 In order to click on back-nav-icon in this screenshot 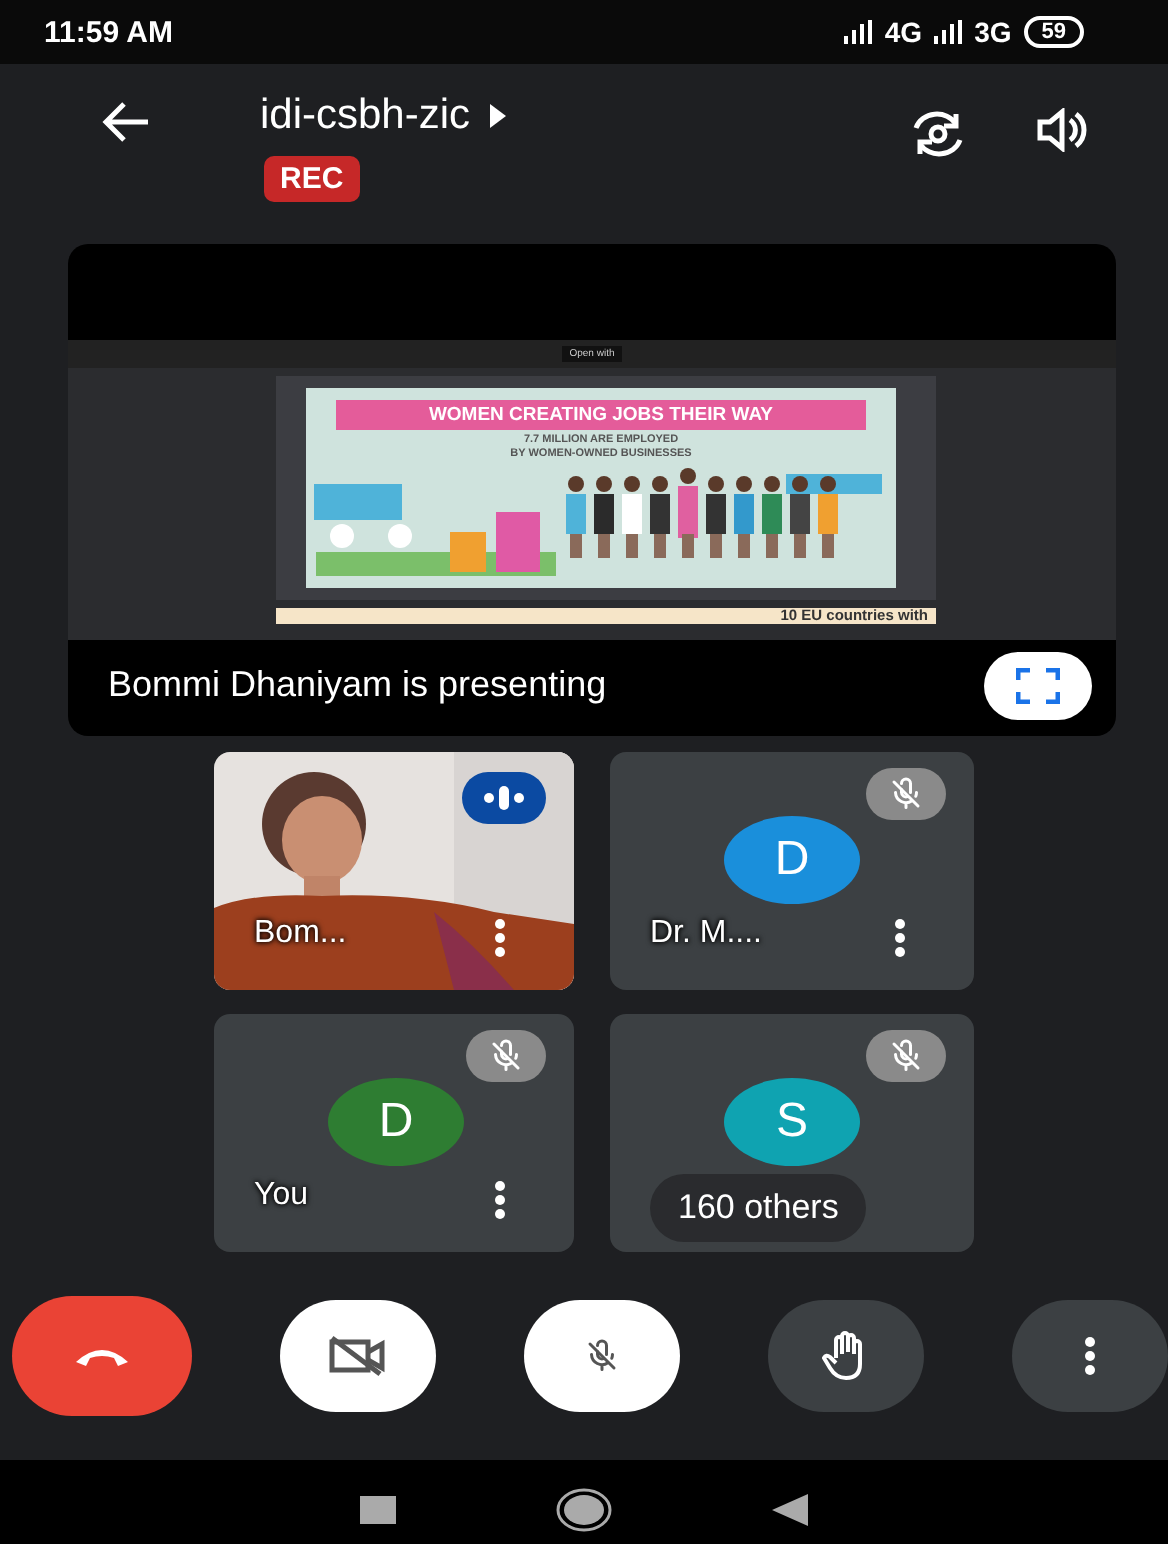, I will do `click(790, 1510)`.